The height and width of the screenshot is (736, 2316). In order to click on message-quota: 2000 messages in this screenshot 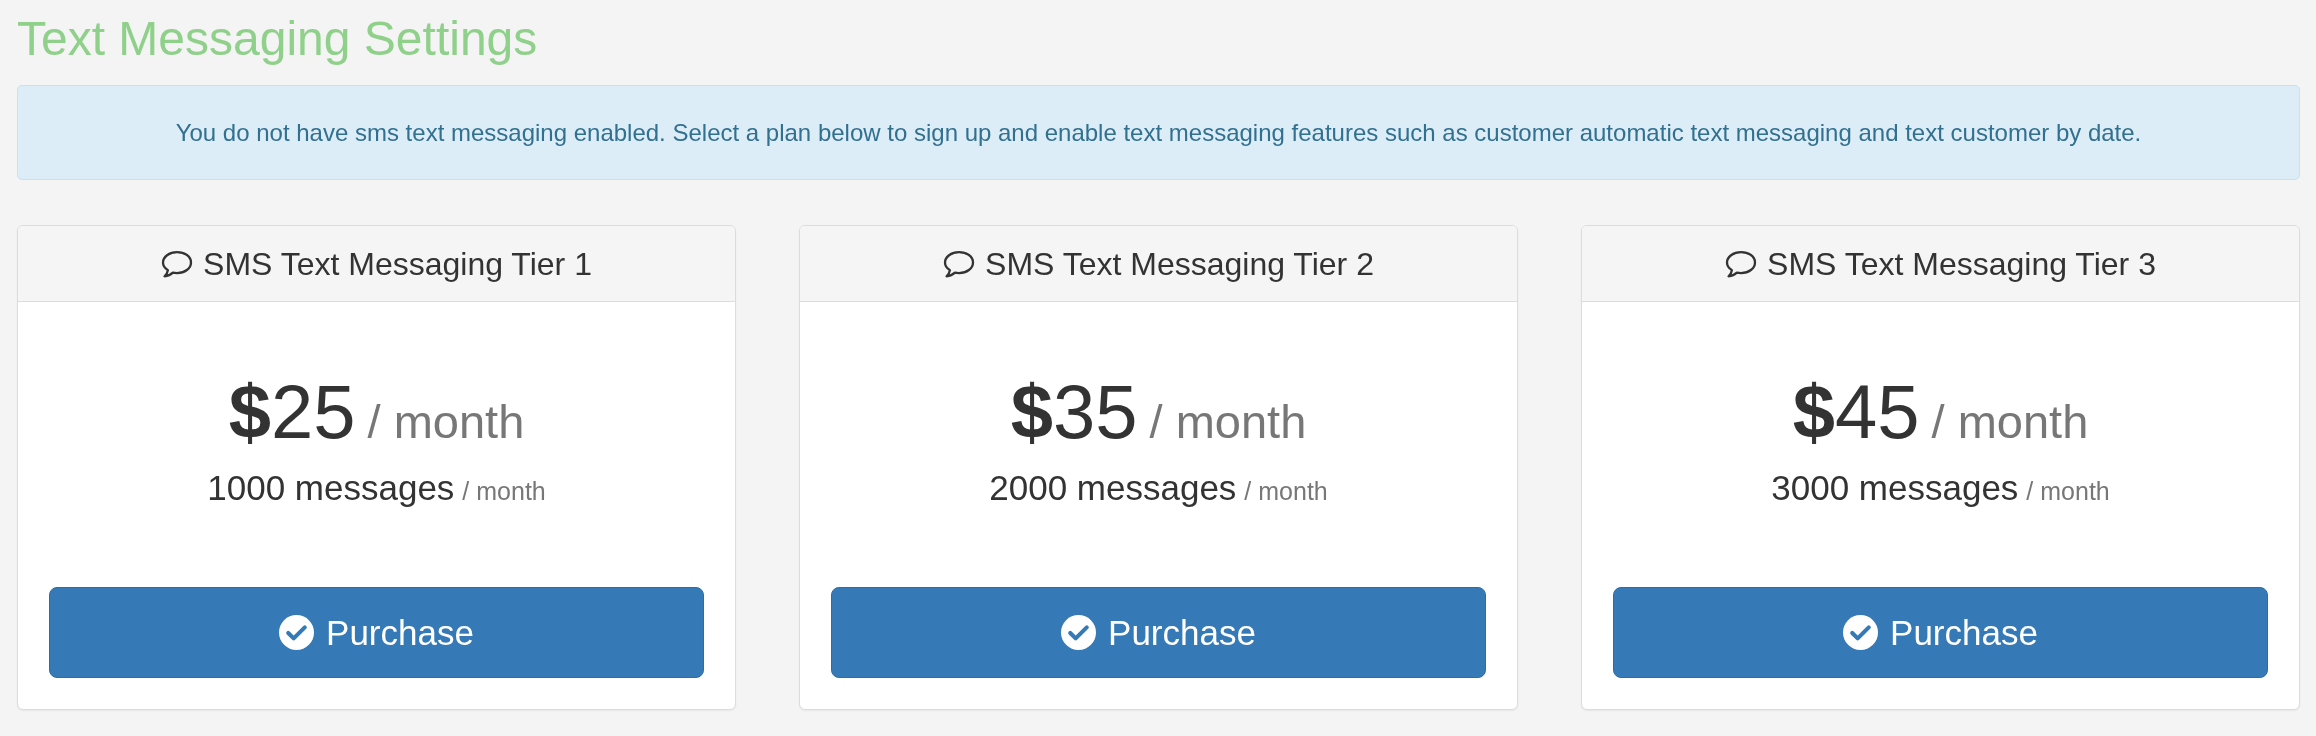, I will do `click(1113, 488)`.